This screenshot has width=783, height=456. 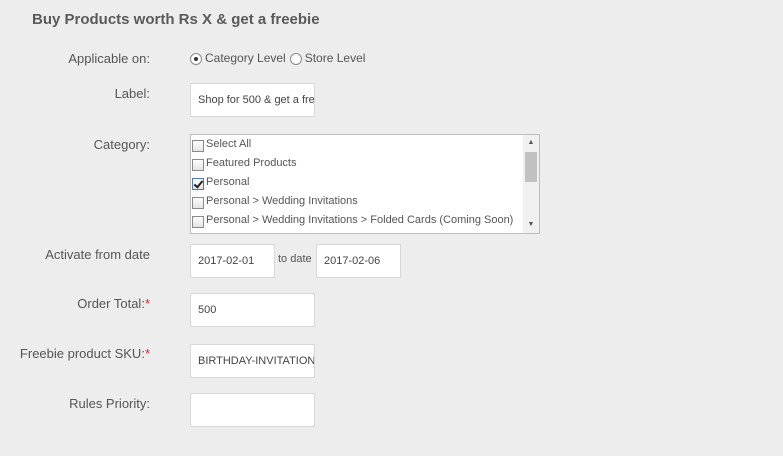 I want to click on category-level-radio-label: Category Level, so click(x=245, y=58).